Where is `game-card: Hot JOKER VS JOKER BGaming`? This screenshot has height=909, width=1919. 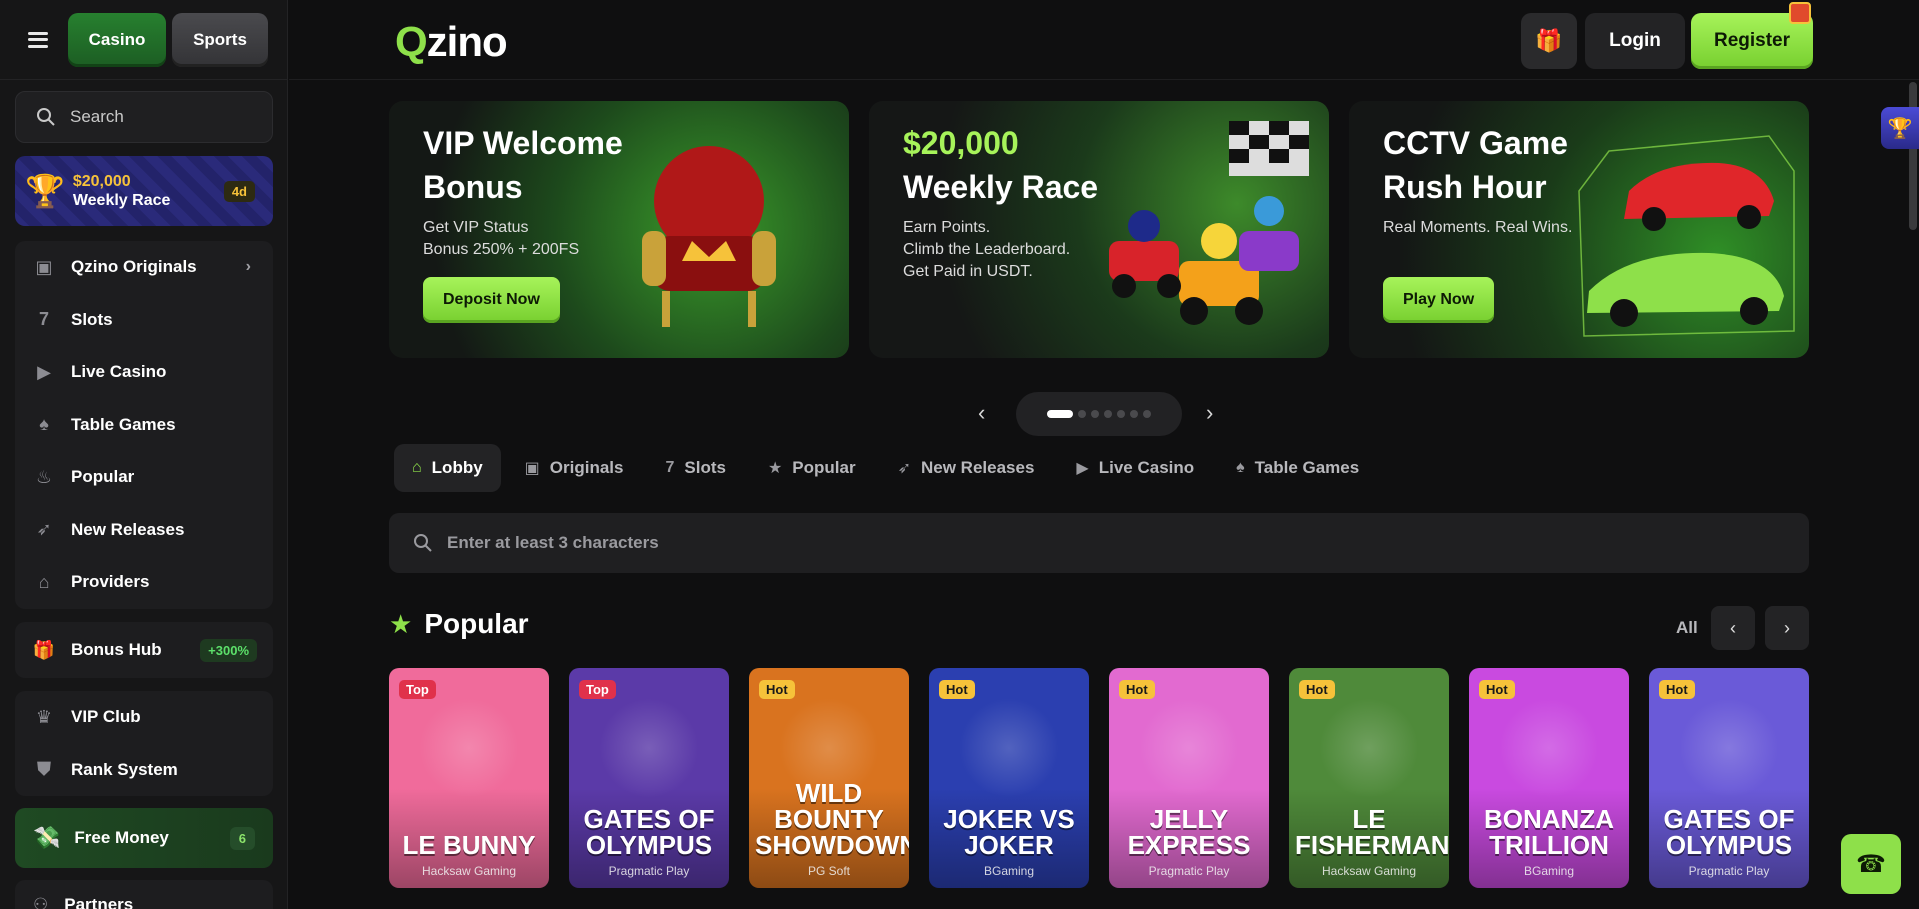
game-card: Hot JOKER VS JOKER BGaming is located at coordinates (1009, 778).